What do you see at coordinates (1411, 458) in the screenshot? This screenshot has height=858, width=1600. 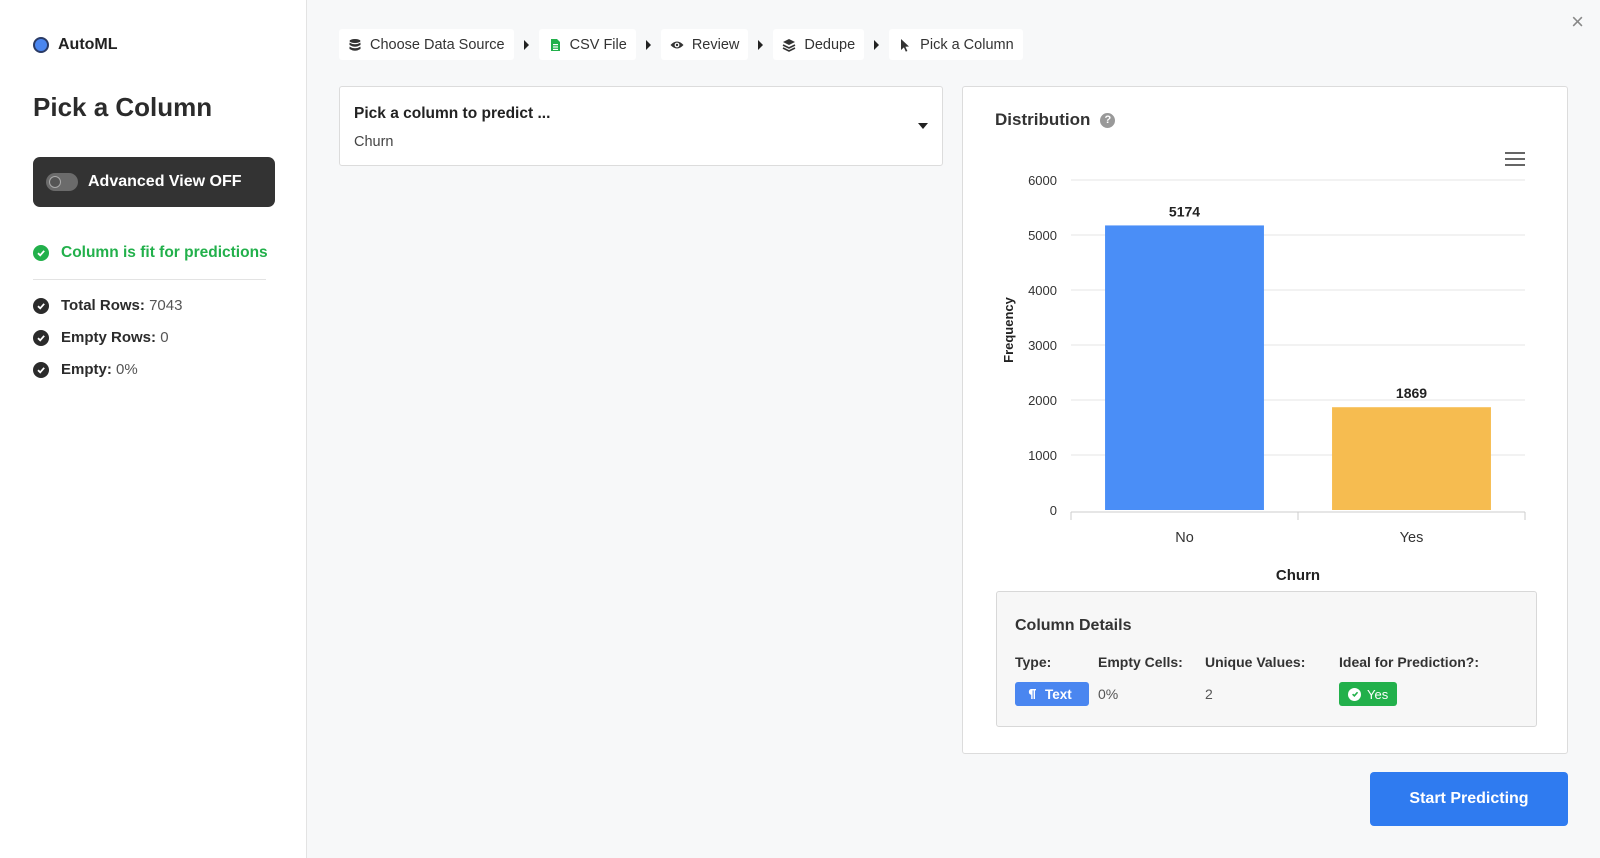 I see `bar-yes` at bounding box center [1411, 458].